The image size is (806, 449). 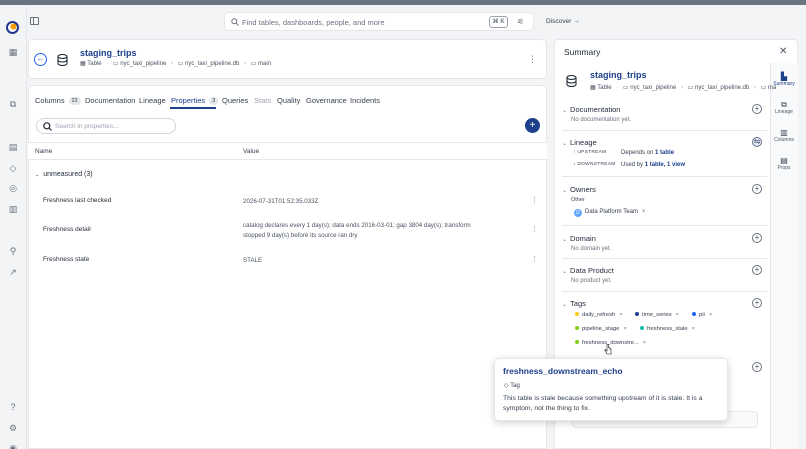 I want to click on properties-table-header: Name Value, so click(x=287, y=151).